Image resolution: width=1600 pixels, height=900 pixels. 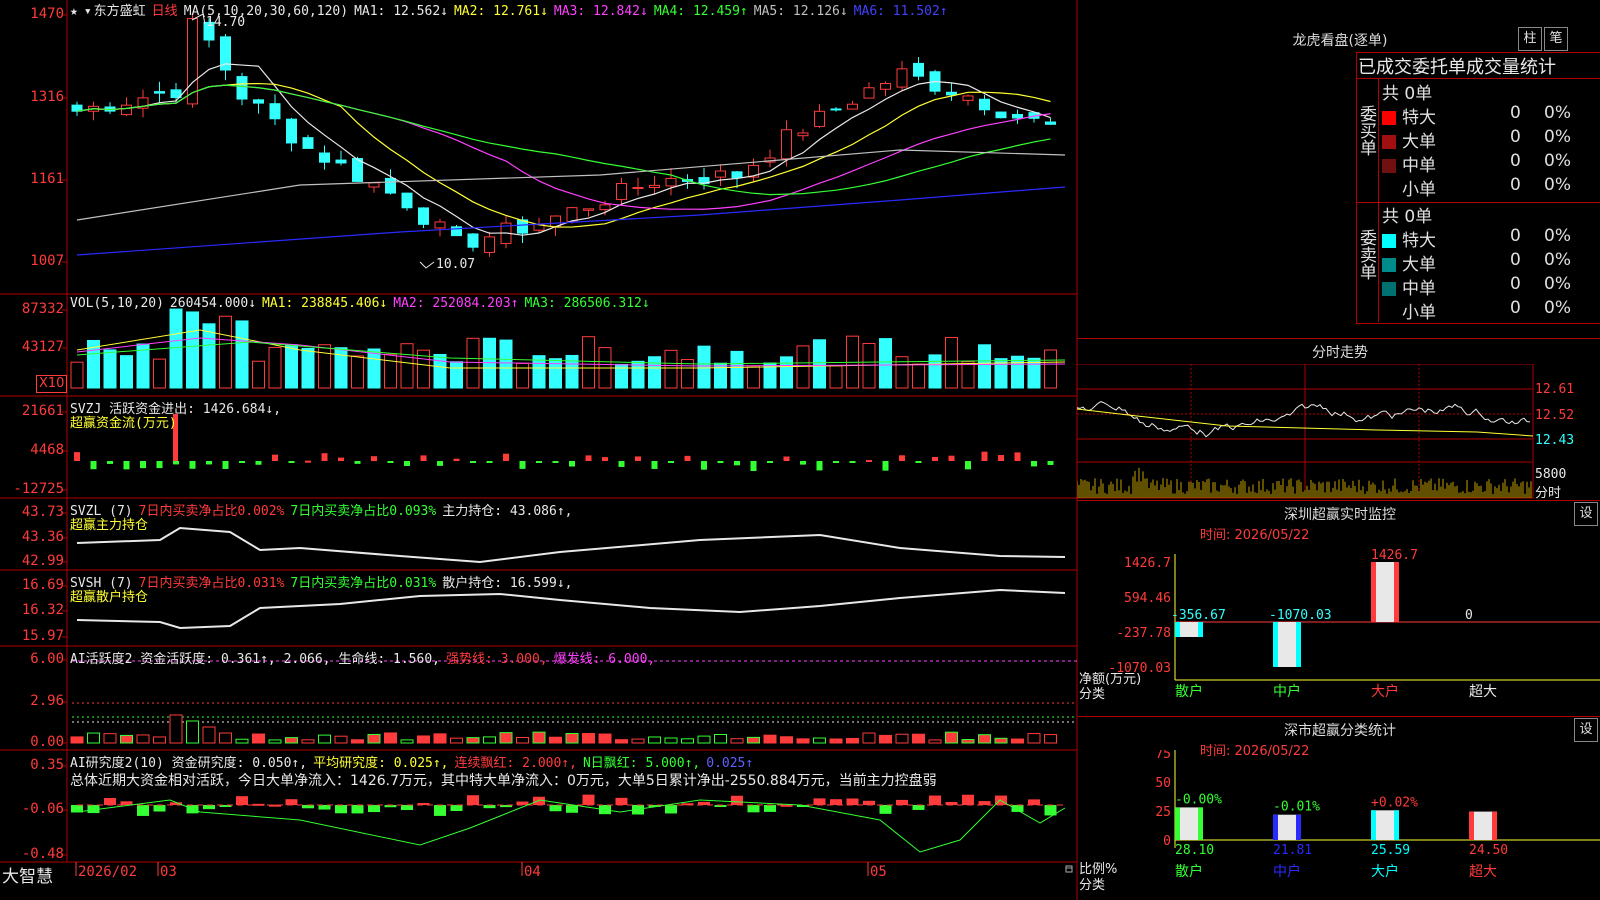 I want to click on svzl-axis-label: 42.99, so click(x=42, y=561).